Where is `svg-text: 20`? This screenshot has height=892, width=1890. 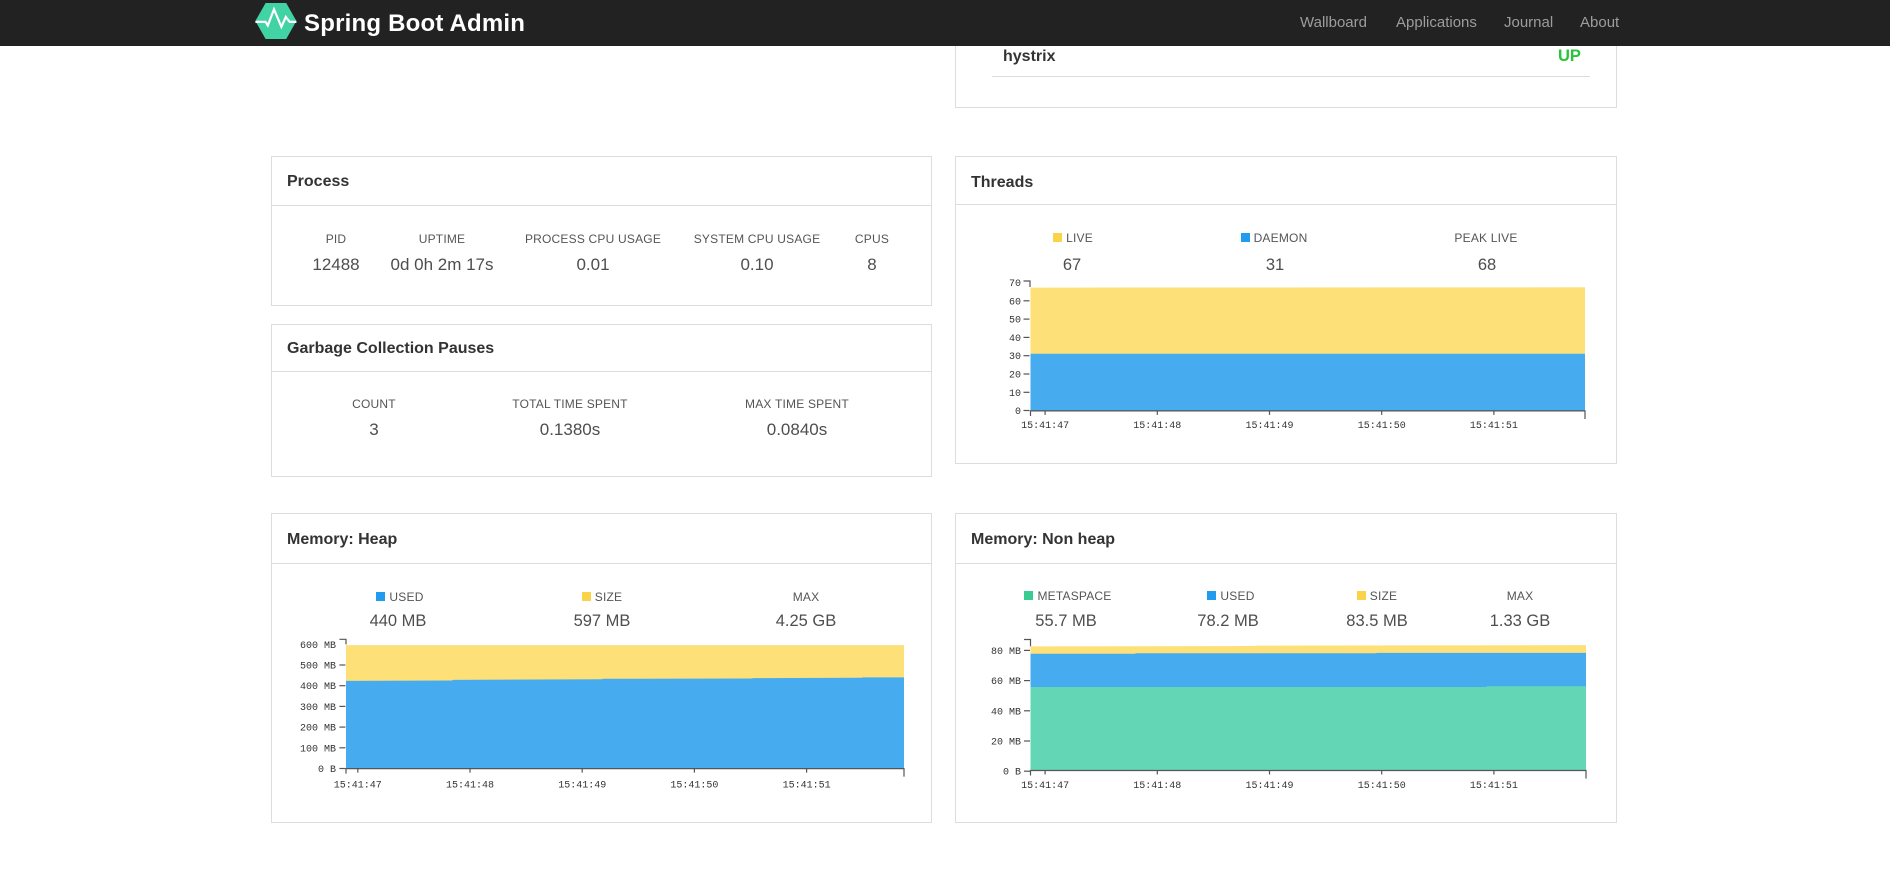 svg-text: 20 is located at coordinates (1015, 376).